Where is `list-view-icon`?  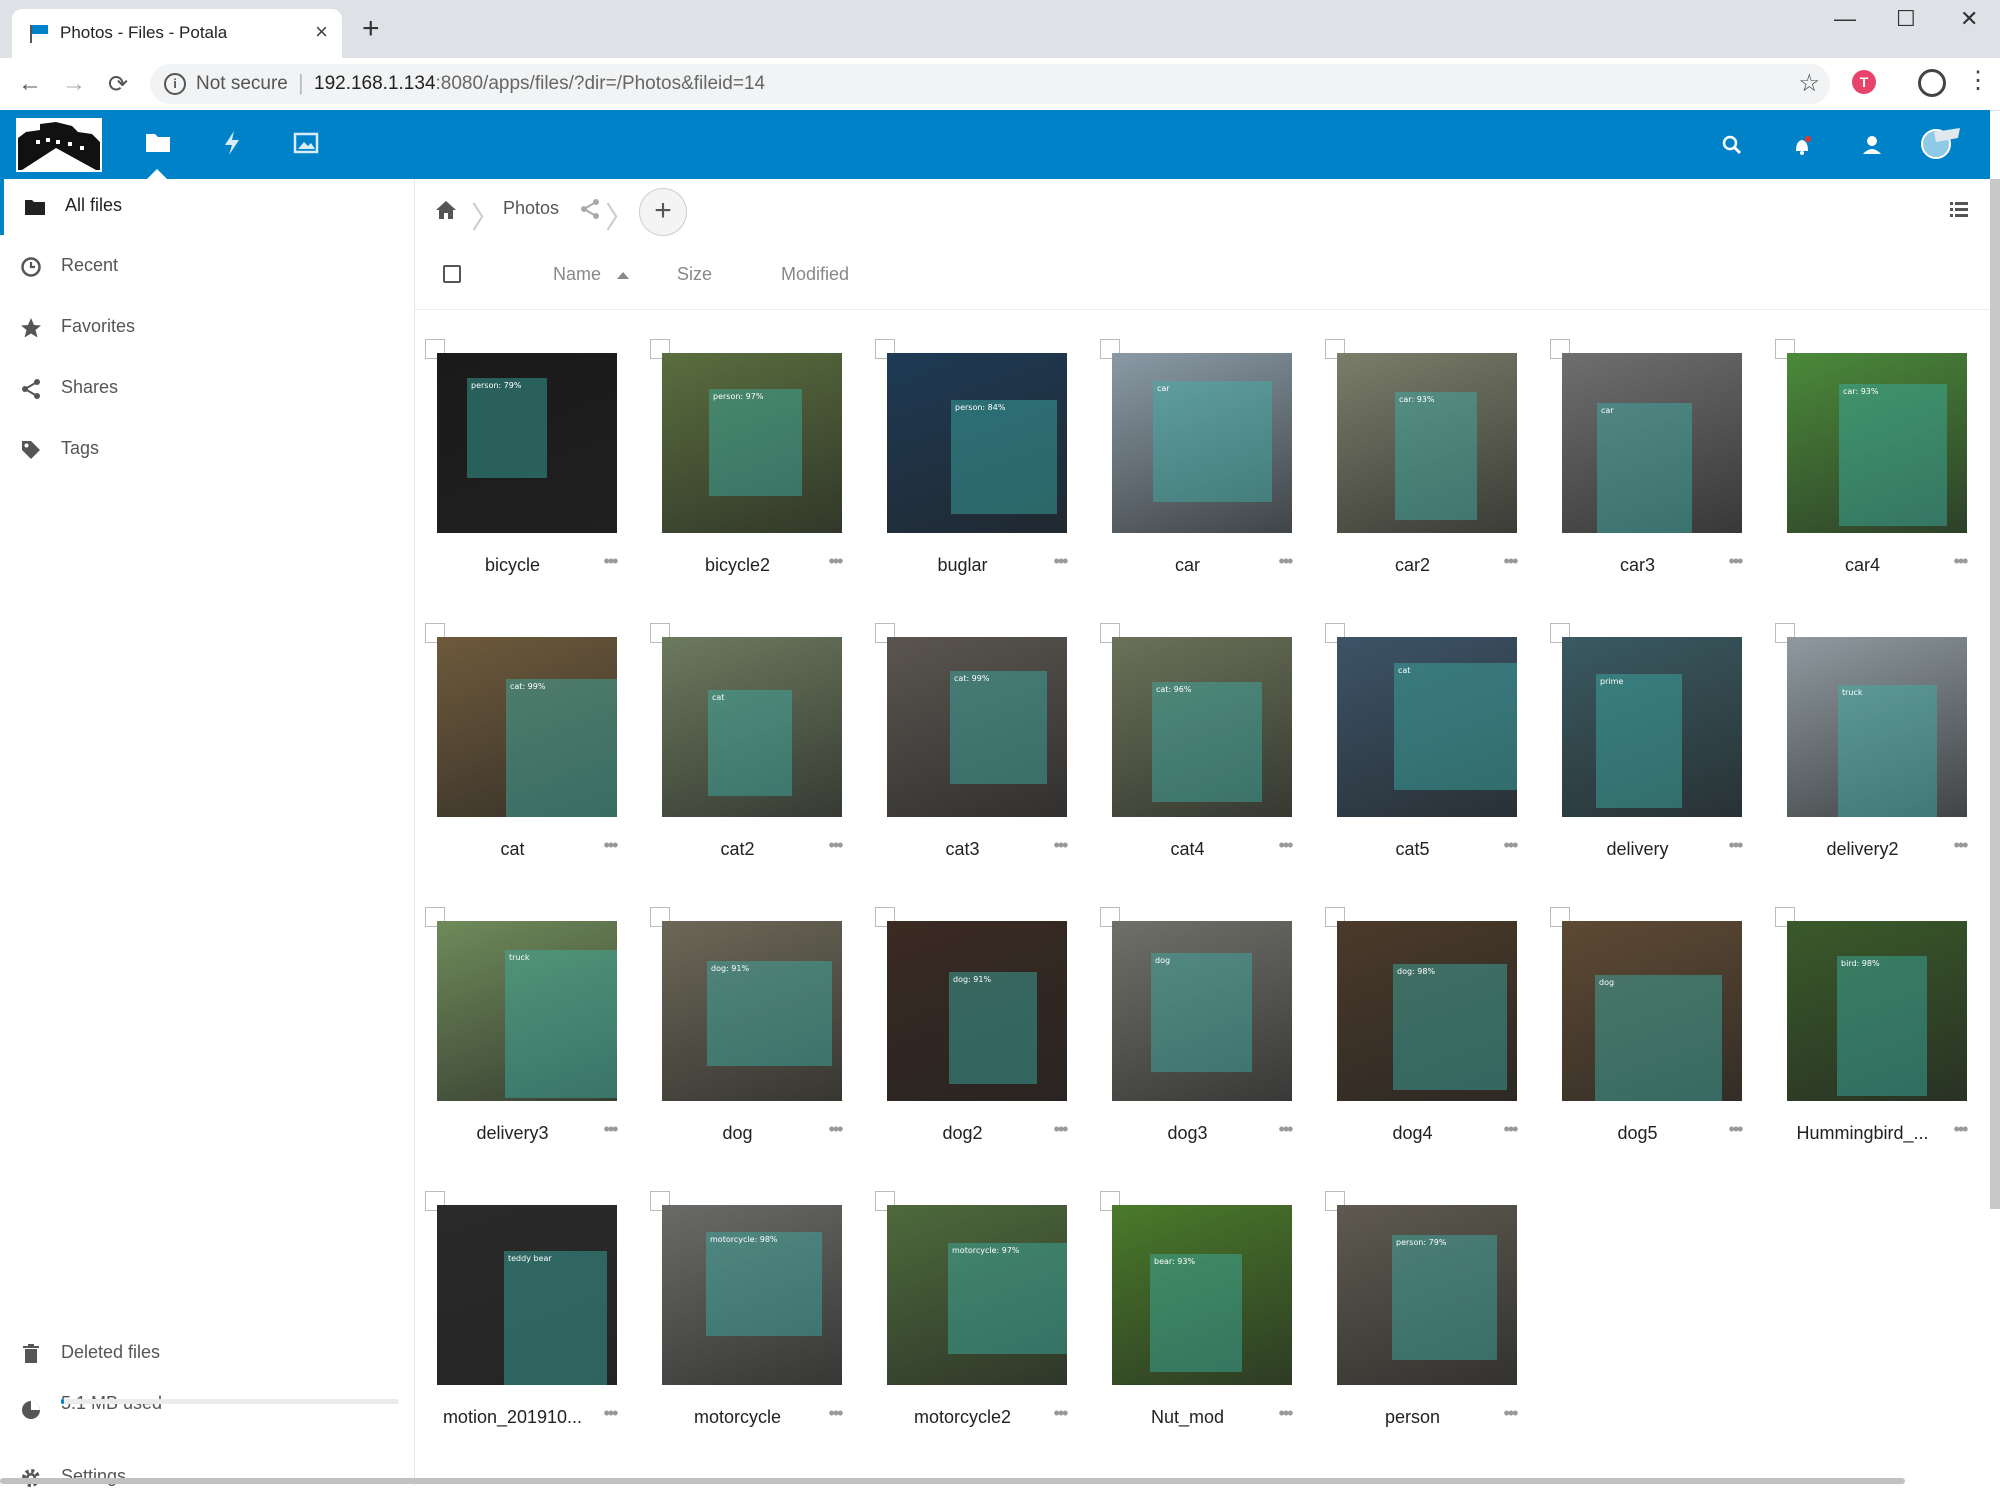
list-view-icon is located at coordinates (1959, 210).